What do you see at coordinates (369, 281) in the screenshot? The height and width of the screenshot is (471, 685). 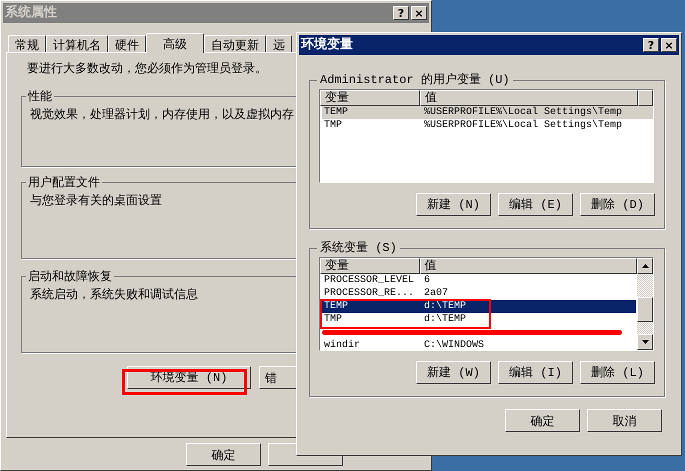 I see `variable-name: PROCESSOR_LEVEL` at bounding box center [369, 281].